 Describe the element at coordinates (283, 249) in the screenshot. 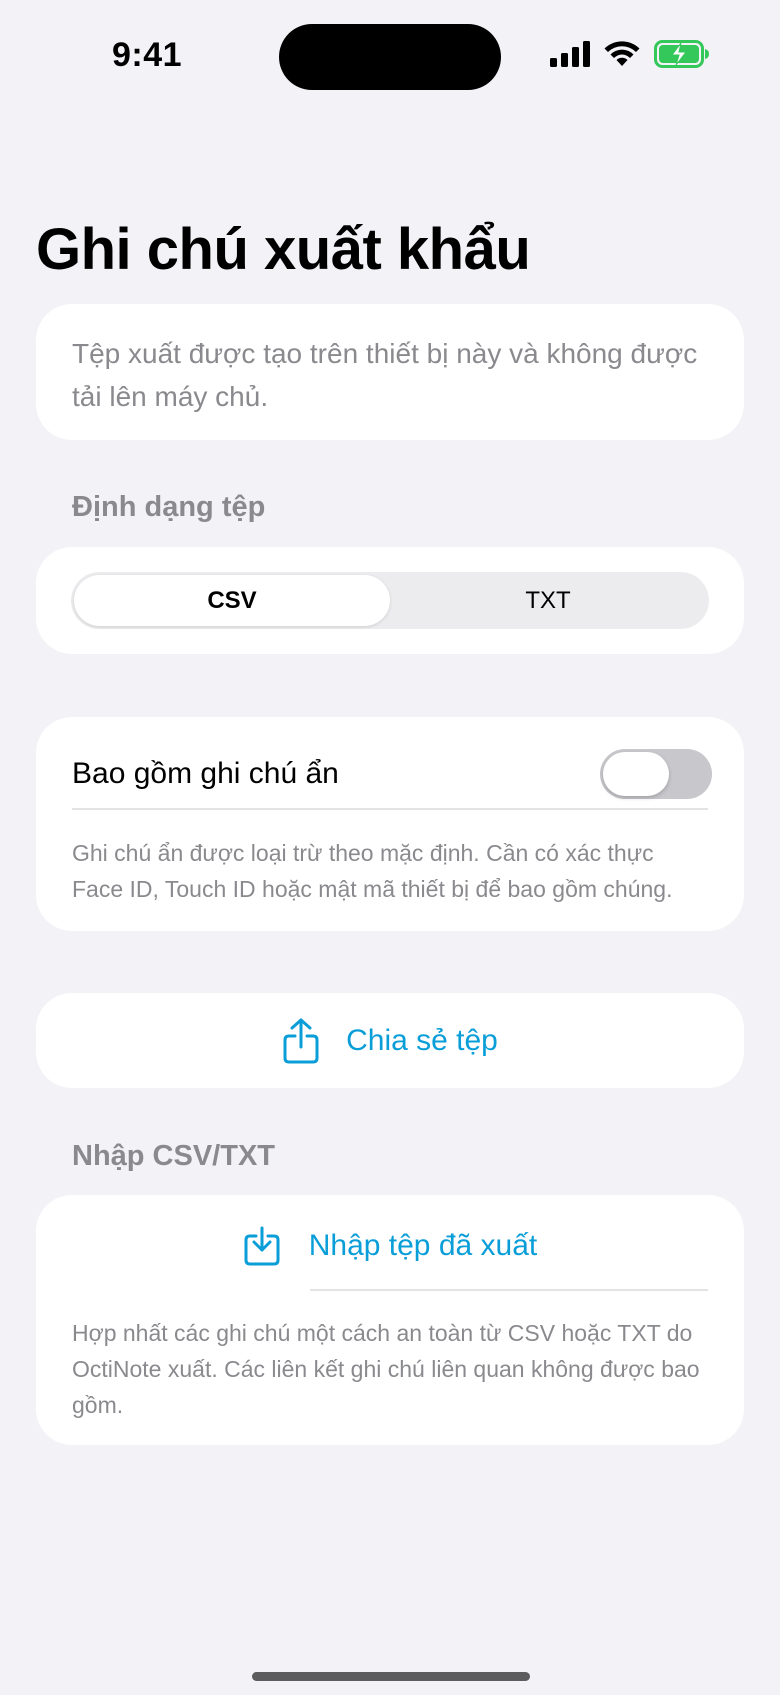

I see `page-title: Ghi chú xuất khẩu` at that location.